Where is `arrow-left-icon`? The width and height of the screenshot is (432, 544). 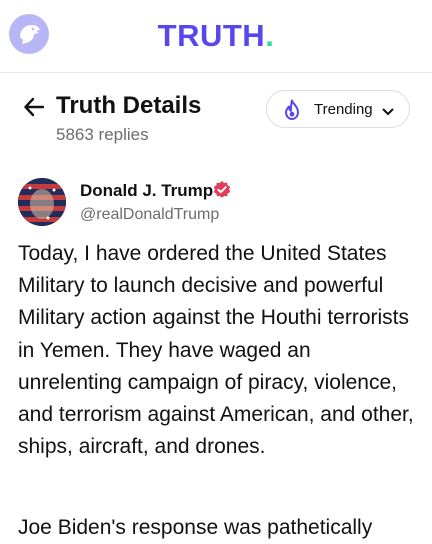 arrow-left-icon is located at coordinates (34, 107).